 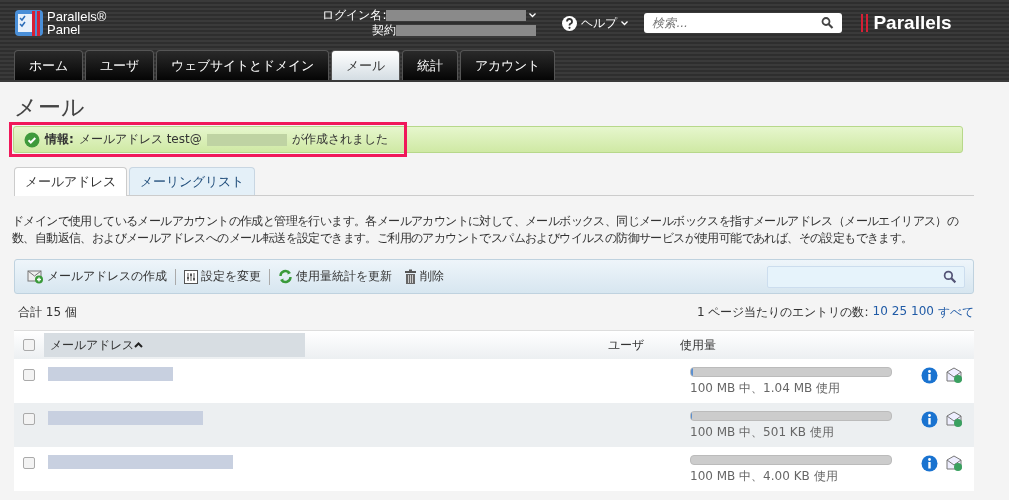 I want to click on sliders-icon, so click(x=191, y=276).